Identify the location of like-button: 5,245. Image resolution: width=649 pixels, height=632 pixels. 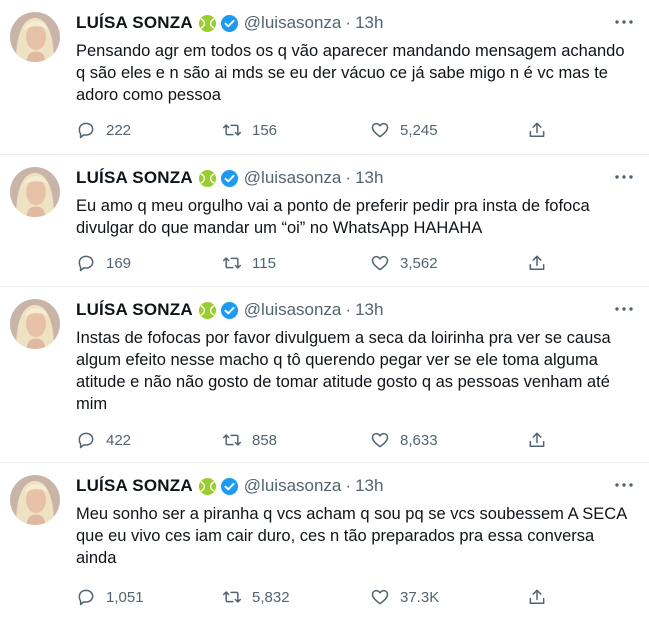
(404, 130).